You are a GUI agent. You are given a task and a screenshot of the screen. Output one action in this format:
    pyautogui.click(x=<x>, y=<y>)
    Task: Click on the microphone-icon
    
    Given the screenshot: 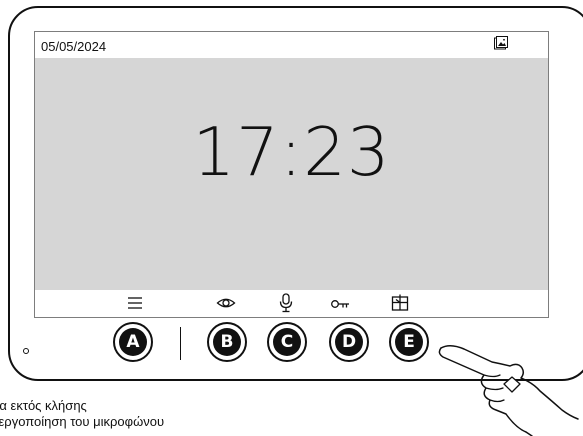 What is the action you would take?
    pyautogui.click(x=286, y=303)
    